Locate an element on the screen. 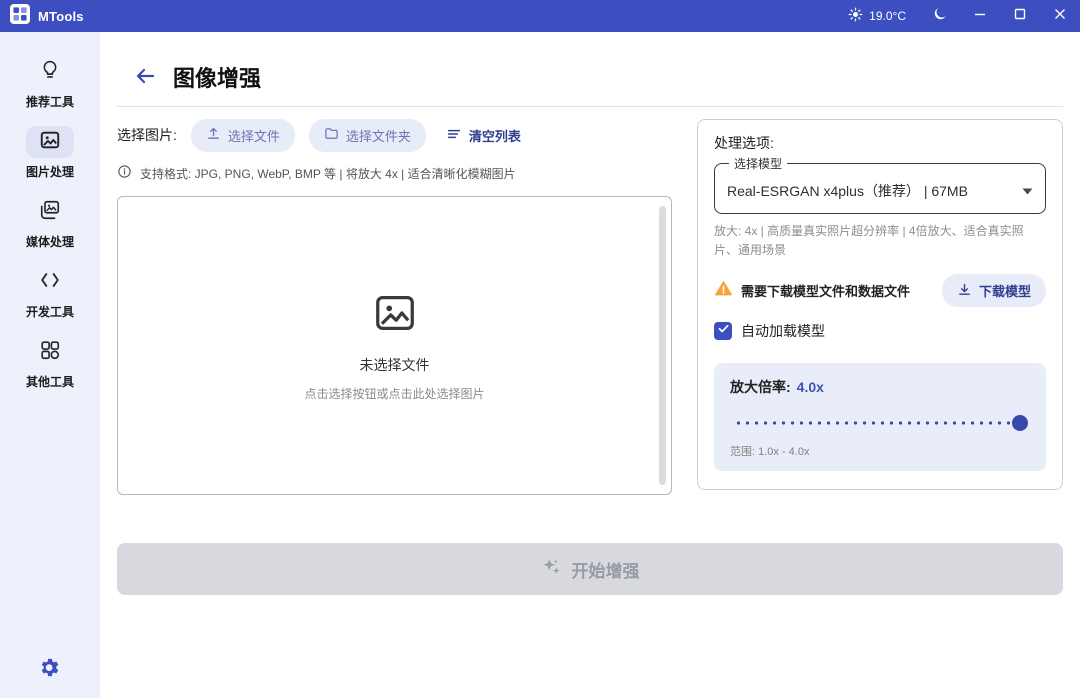 The height and width of the screenshot is (698, 1080). gear-icon is located at coordinates (50, 670).